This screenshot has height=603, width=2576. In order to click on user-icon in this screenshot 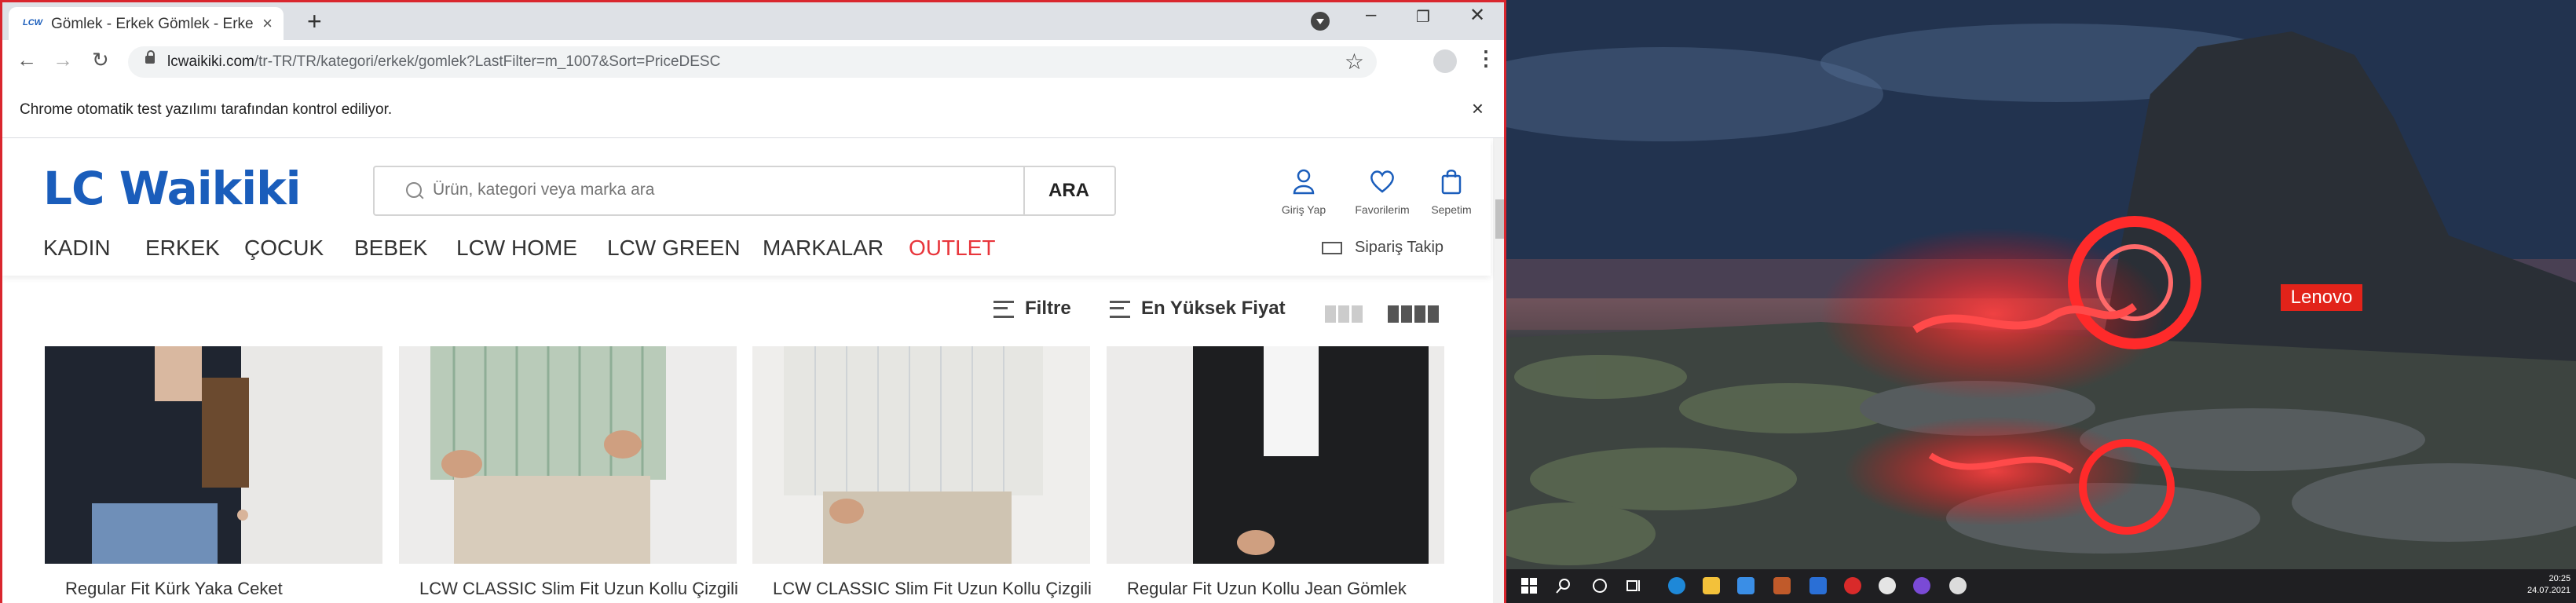, I will do `click(1303, 184)`.